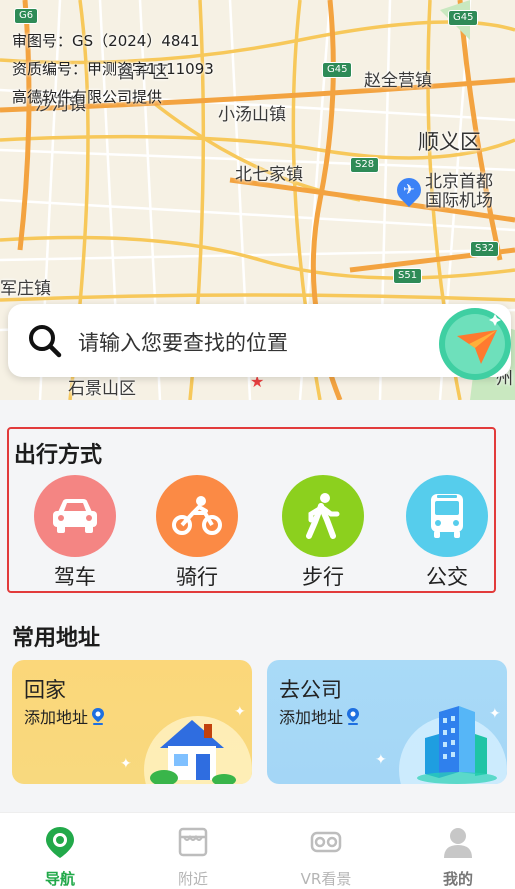  I want to click on search-icon, so click(45, 341).